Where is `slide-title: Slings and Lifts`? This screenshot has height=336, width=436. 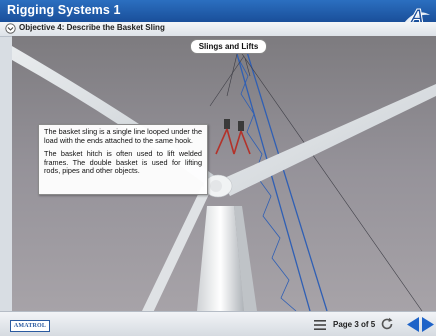
slide-title: Slings and Lifts is located at coordinates (228, 46).